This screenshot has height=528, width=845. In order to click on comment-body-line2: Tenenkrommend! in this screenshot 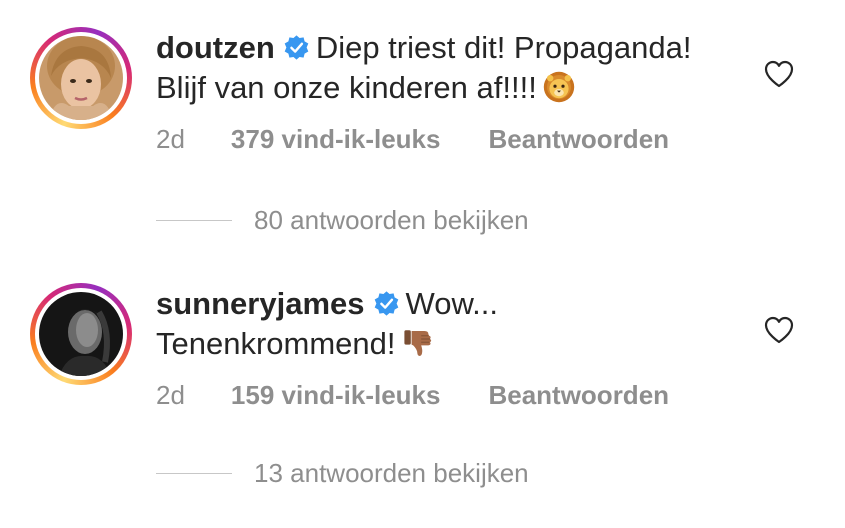, I will do `click(276, 343)`.